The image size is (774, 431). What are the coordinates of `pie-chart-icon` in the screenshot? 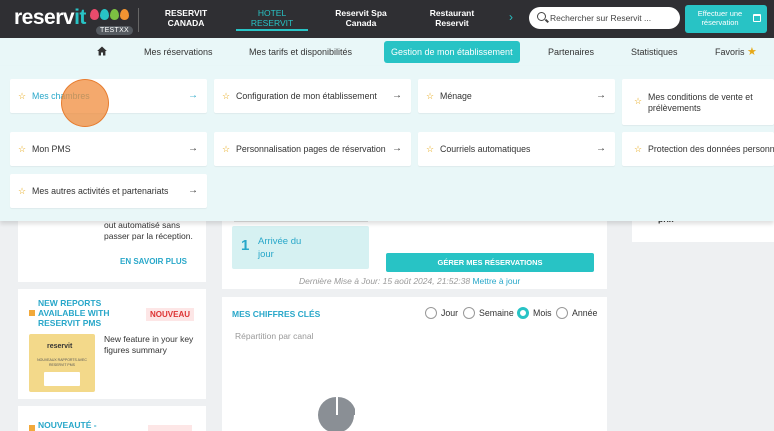 It's located at (336, 414).